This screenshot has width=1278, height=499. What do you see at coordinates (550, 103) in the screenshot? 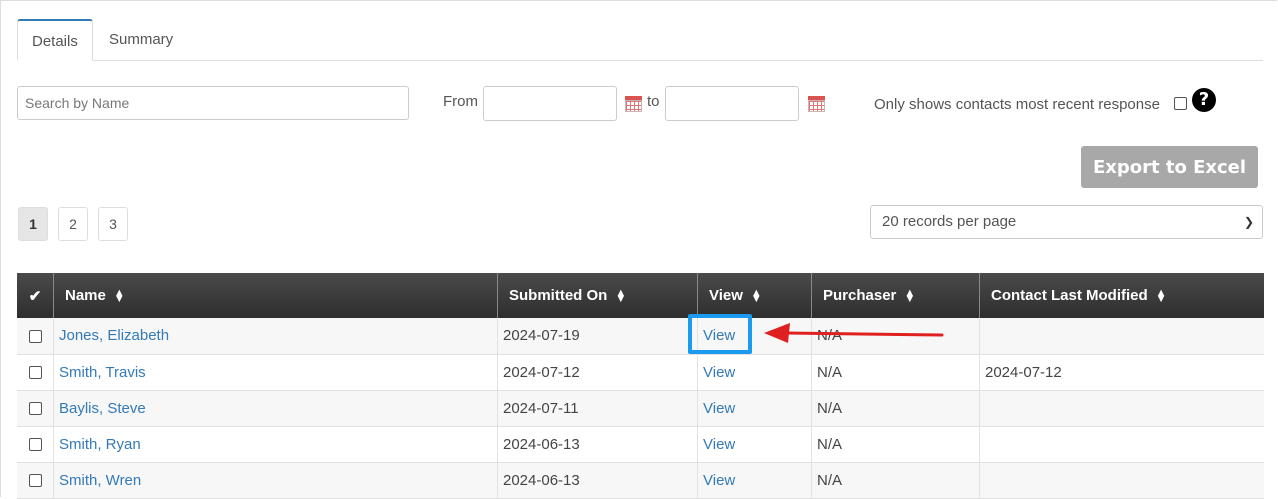
I see `from-date-input` at bounding box center [550, 103].